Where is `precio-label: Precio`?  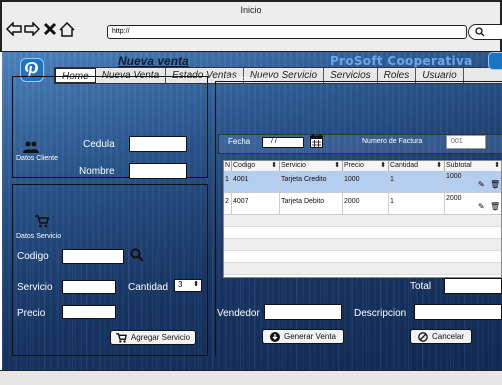 precio-label: Precio is located at coordinates (31, 313).